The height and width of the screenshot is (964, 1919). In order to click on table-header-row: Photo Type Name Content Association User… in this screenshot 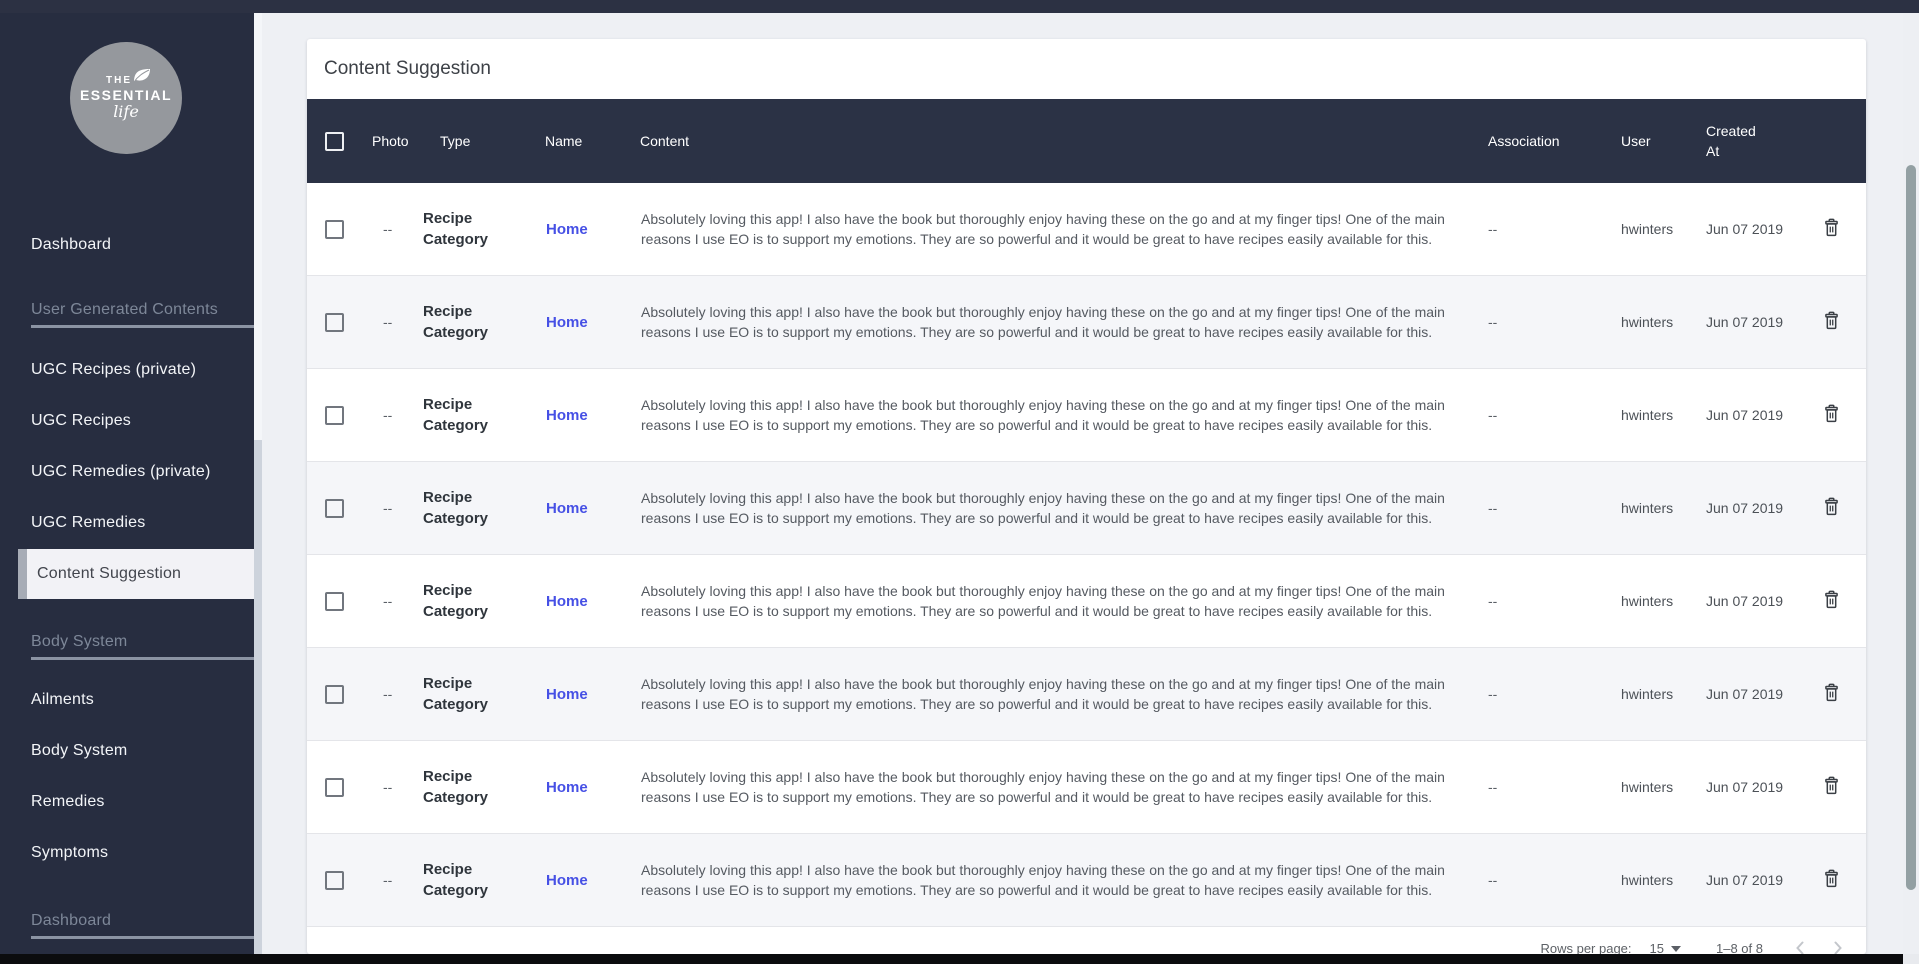, I will do `click(1086, 141)`.